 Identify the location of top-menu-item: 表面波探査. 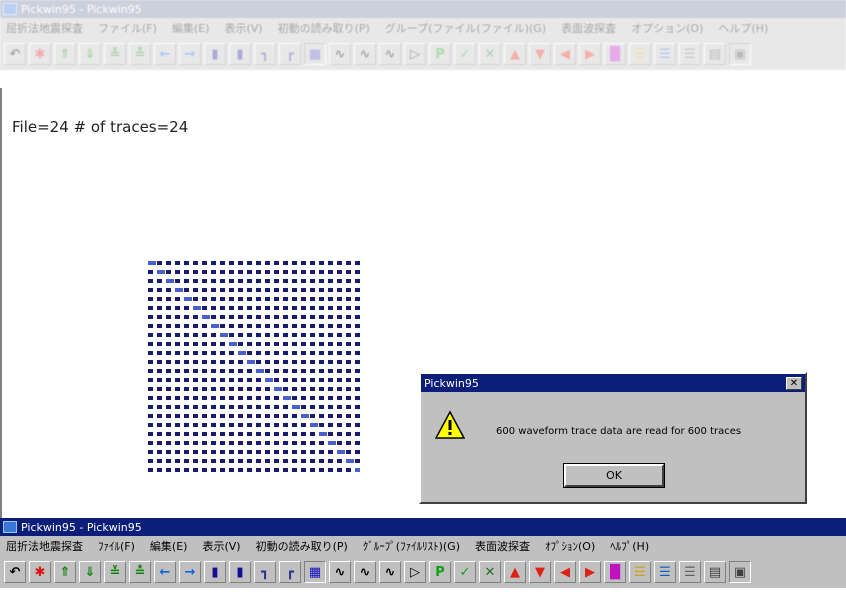
(588, 28).